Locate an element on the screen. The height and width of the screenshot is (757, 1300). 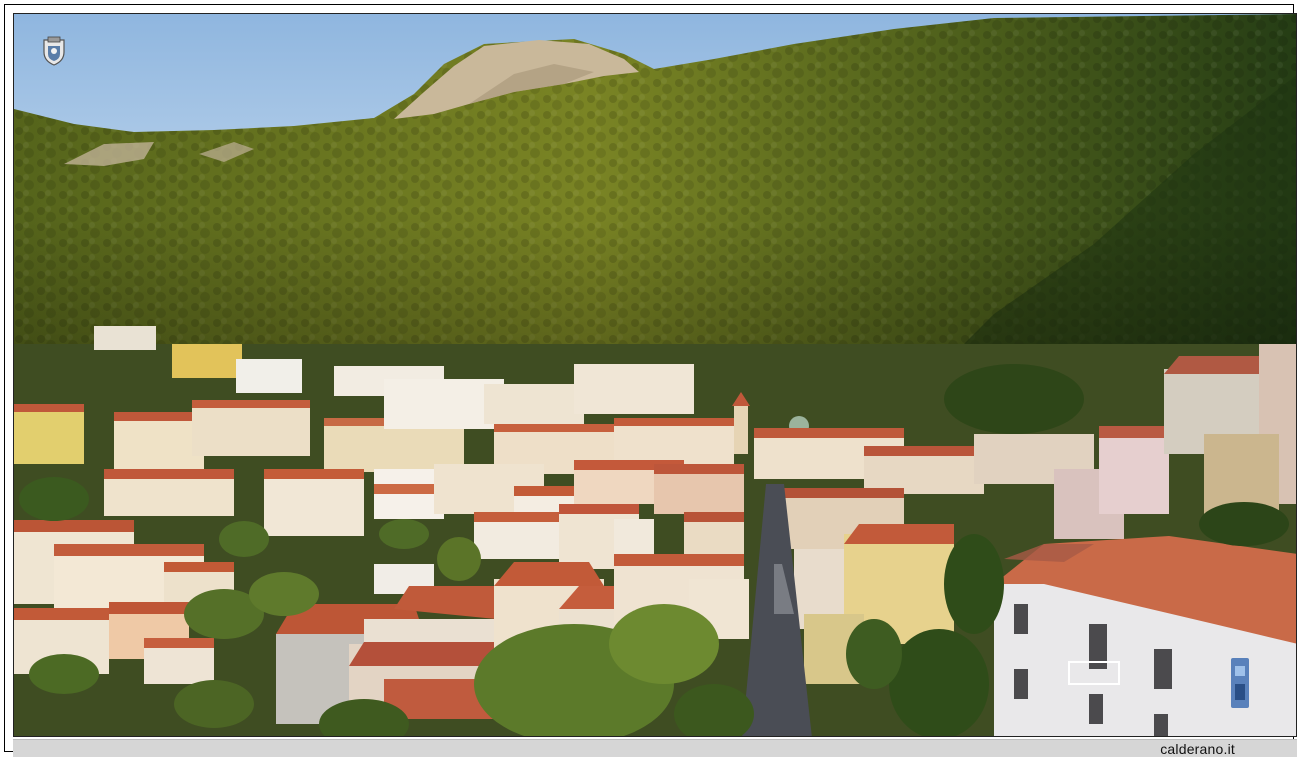
footer-bar: calderano.it is located at coordinates (655, 748).